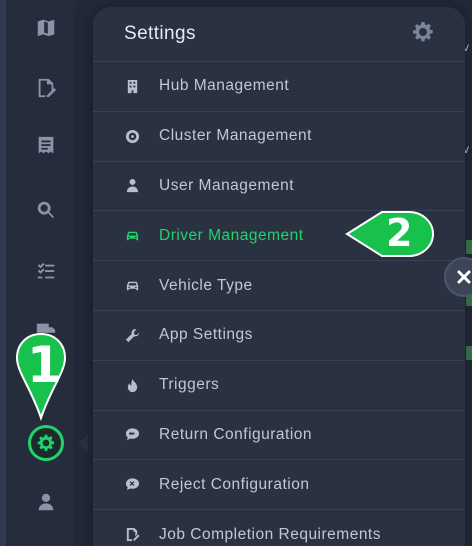  Describe the element at coordinates (231, 235) in the screenshot. I see `menu-item-label: Driver Management` at that location.